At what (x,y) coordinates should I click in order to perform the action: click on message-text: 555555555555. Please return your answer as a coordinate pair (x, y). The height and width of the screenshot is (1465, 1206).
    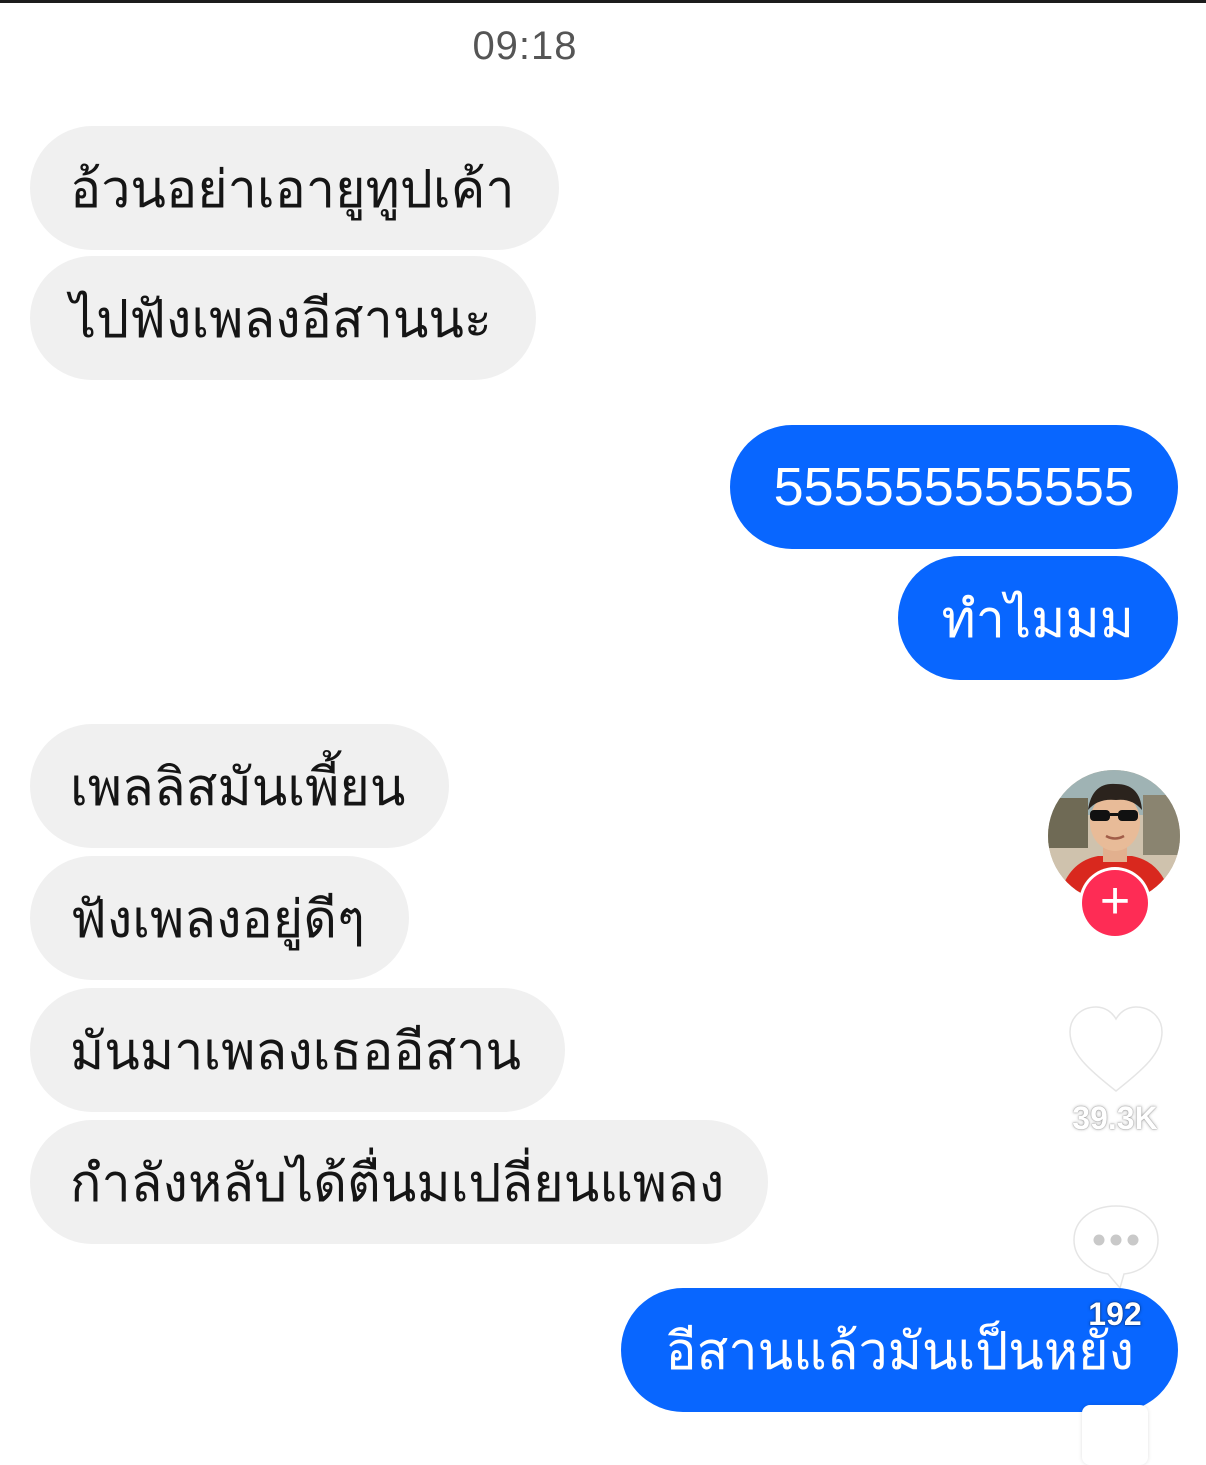
    Looking at the image, I should click on (953, 487).